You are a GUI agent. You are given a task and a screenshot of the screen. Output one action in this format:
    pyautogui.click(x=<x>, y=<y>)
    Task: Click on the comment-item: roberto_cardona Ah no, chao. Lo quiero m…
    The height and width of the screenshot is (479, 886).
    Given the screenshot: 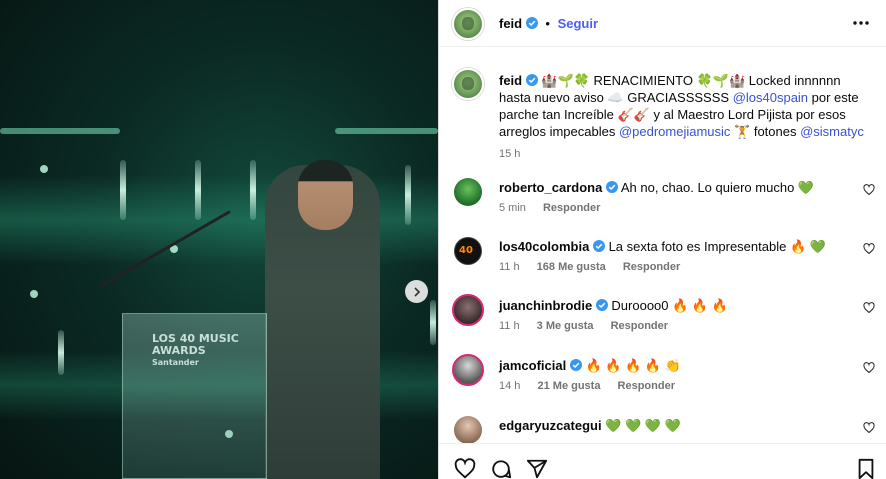 What is the action you would take?
    pyautogui.click(x=662, y=204)
    